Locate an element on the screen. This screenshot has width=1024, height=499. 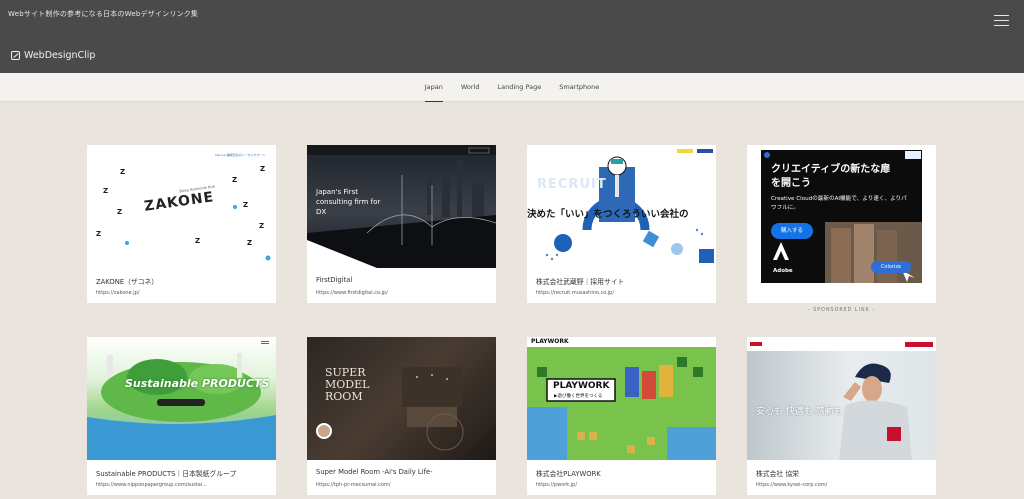
svg-text: zakone 睡眠環境のトータルサポート is located at coordinates (240, 154).